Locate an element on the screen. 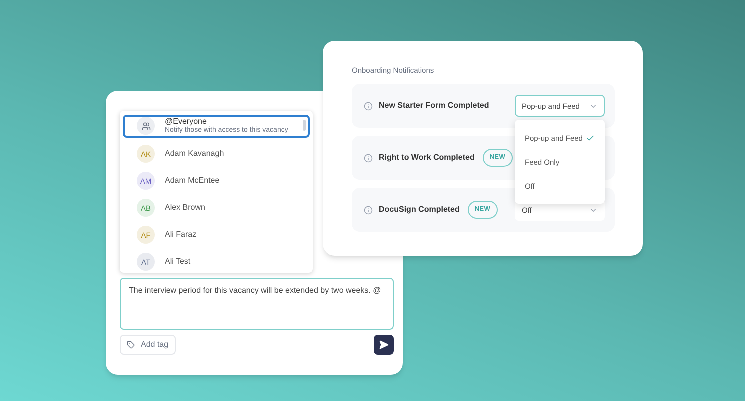 Image resolution: width=745 pixels, height=401 pixels. comment-field: The interview period for this vacancy will be extended by two weeks. @ is located at coordinates (257, 304).